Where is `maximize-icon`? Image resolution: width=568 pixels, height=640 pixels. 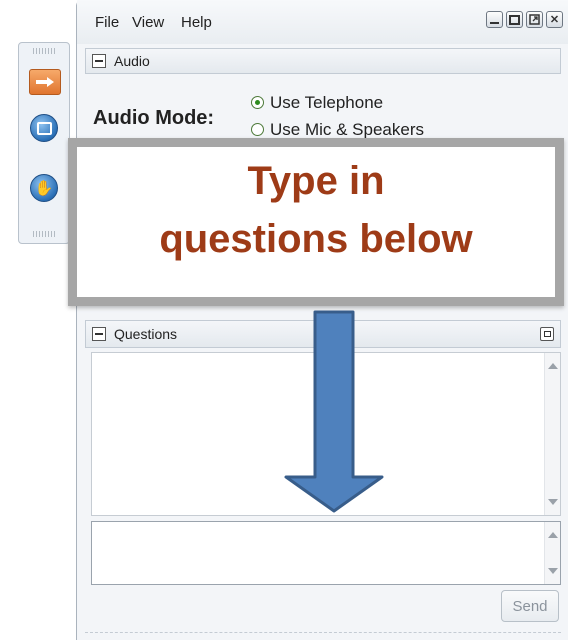 maximize-icon is located at coordinates (514, 19).